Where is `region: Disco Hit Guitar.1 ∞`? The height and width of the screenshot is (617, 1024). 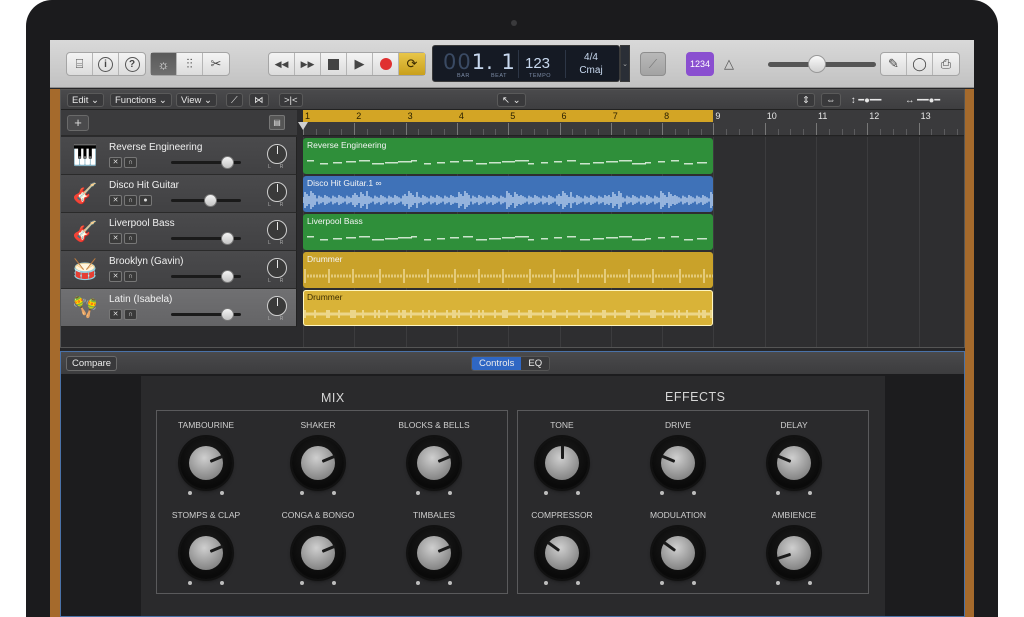 region: Disco Hit Guitar.1 ∞ is located at coordinates (508, 194).